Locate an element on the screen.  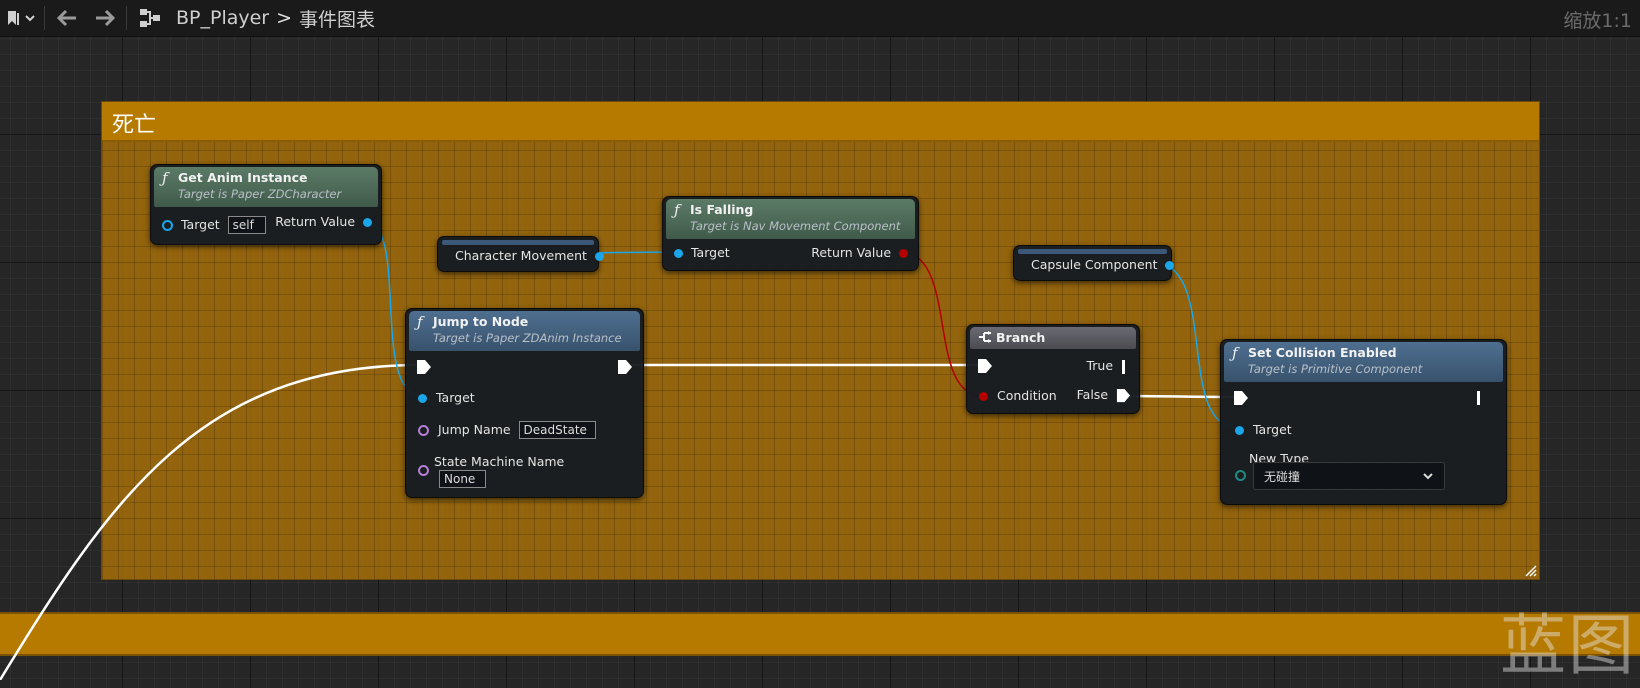
pin-label: Jump Name is located at coordinates (474, 429).